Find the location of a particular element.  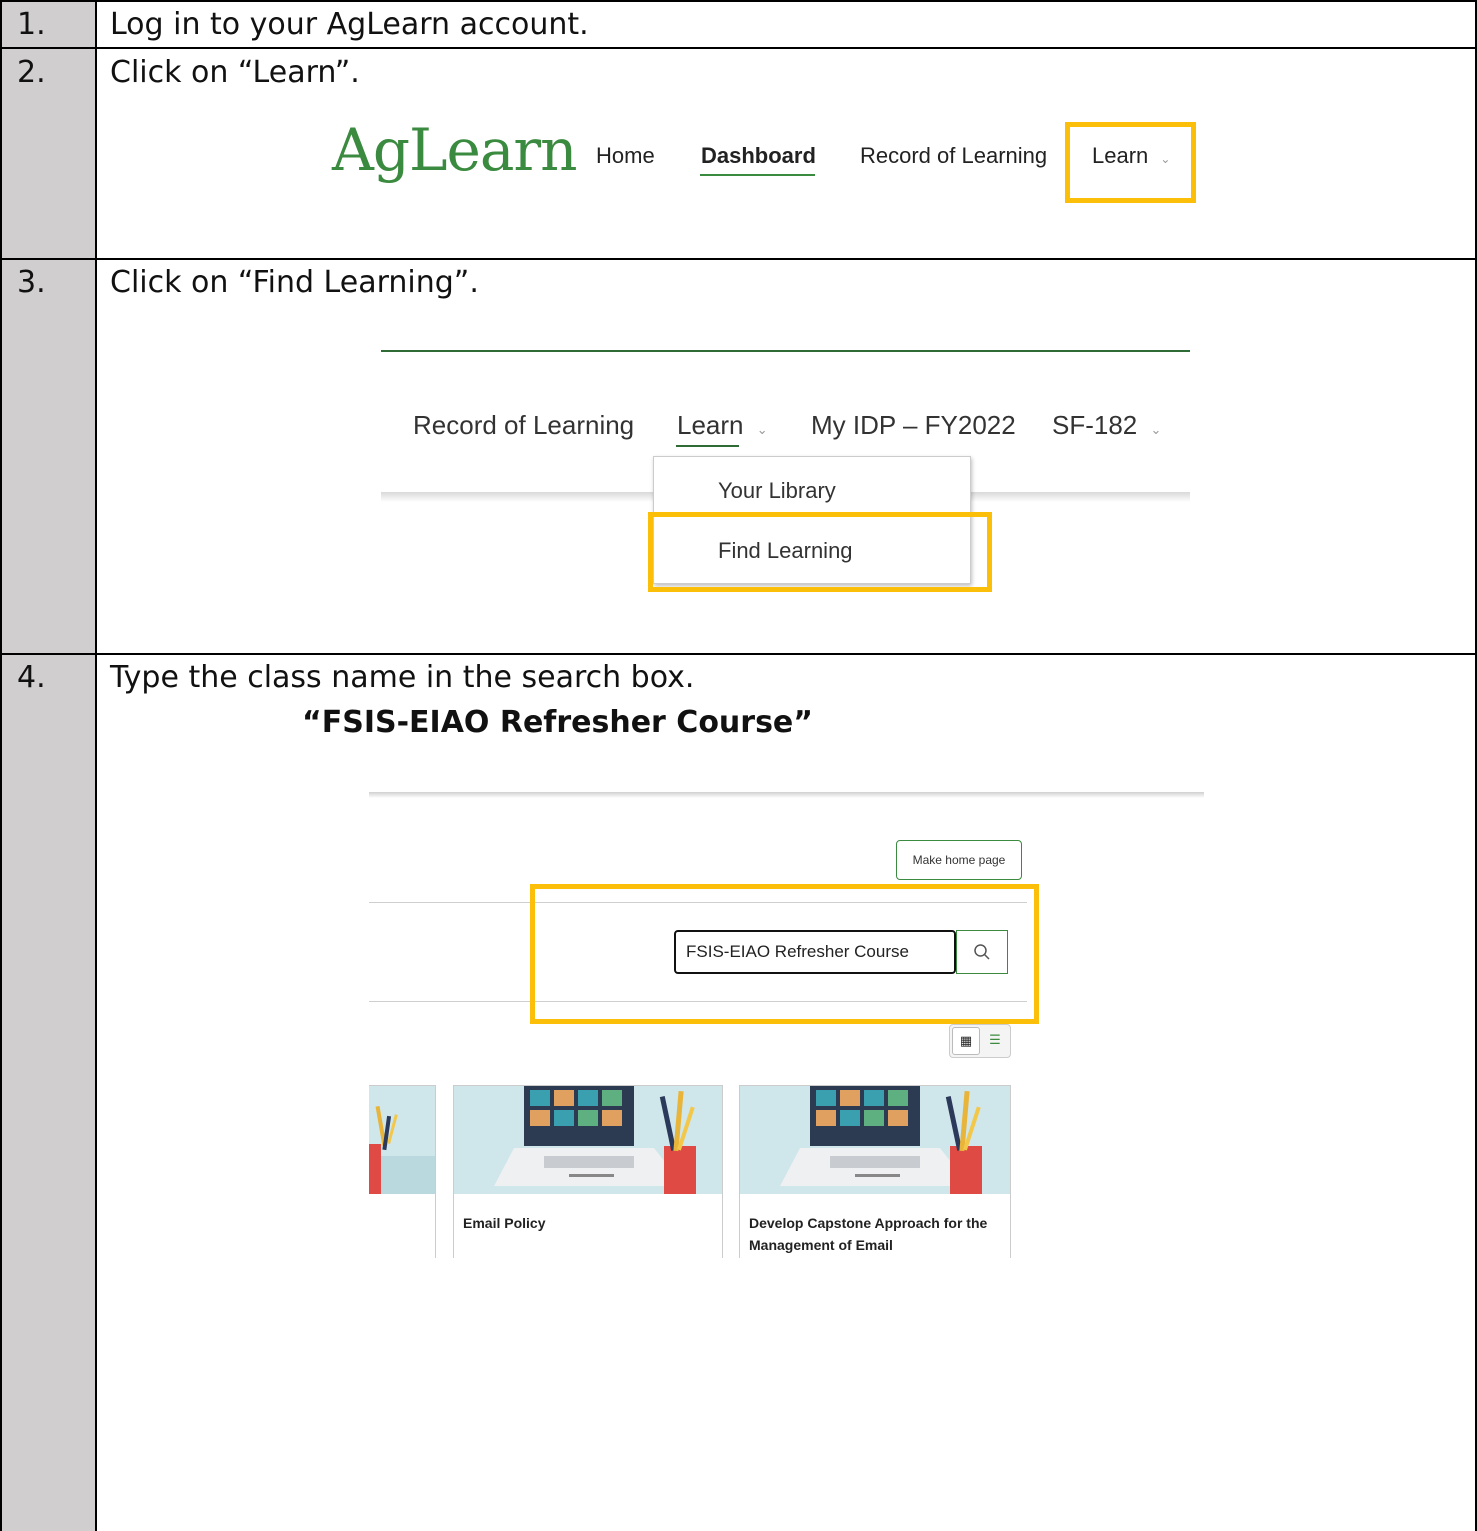

class-name: “FSIS-EIAO Refresher Course” is located at coordinates (557, 722).